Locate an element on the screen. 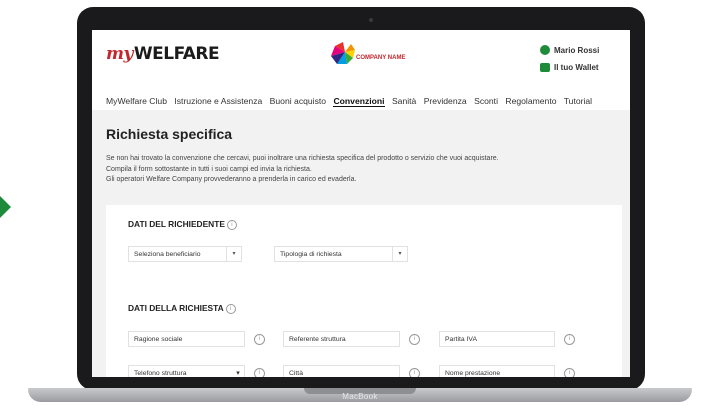  section-title-richiedente: DATI DEL RICHIEDENTE i is located at coordinates (182, 224).